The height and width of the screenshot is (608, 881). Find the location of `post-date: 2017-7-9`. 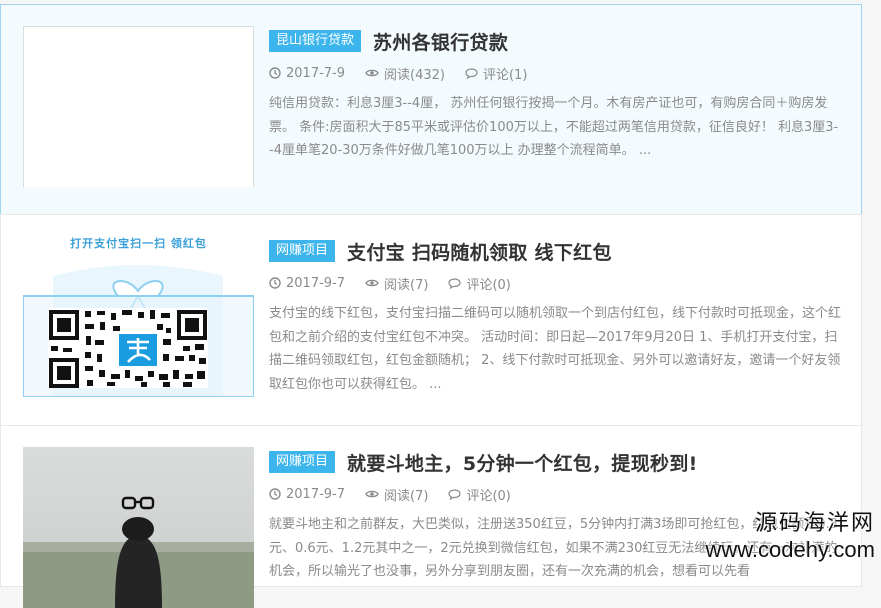

post-date: 2017-7-9 is located at coordinates (307, 73).